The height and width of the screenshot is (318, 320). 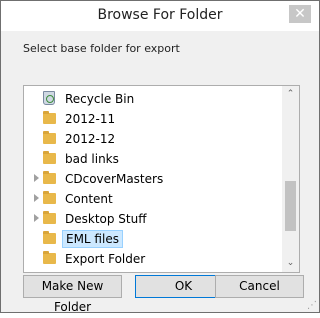 What do you see at coordinates (49, 98) in the screenshot?
I see `recycle-bin-icon` at bounding box center [49, 98].